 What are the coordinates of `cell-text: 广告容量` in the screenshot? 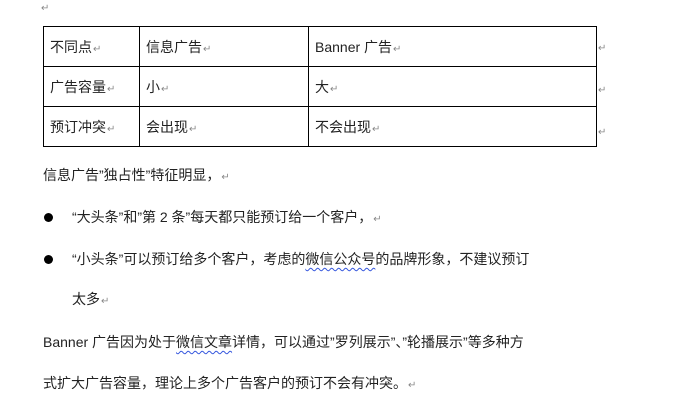 It's located at (78, 86).